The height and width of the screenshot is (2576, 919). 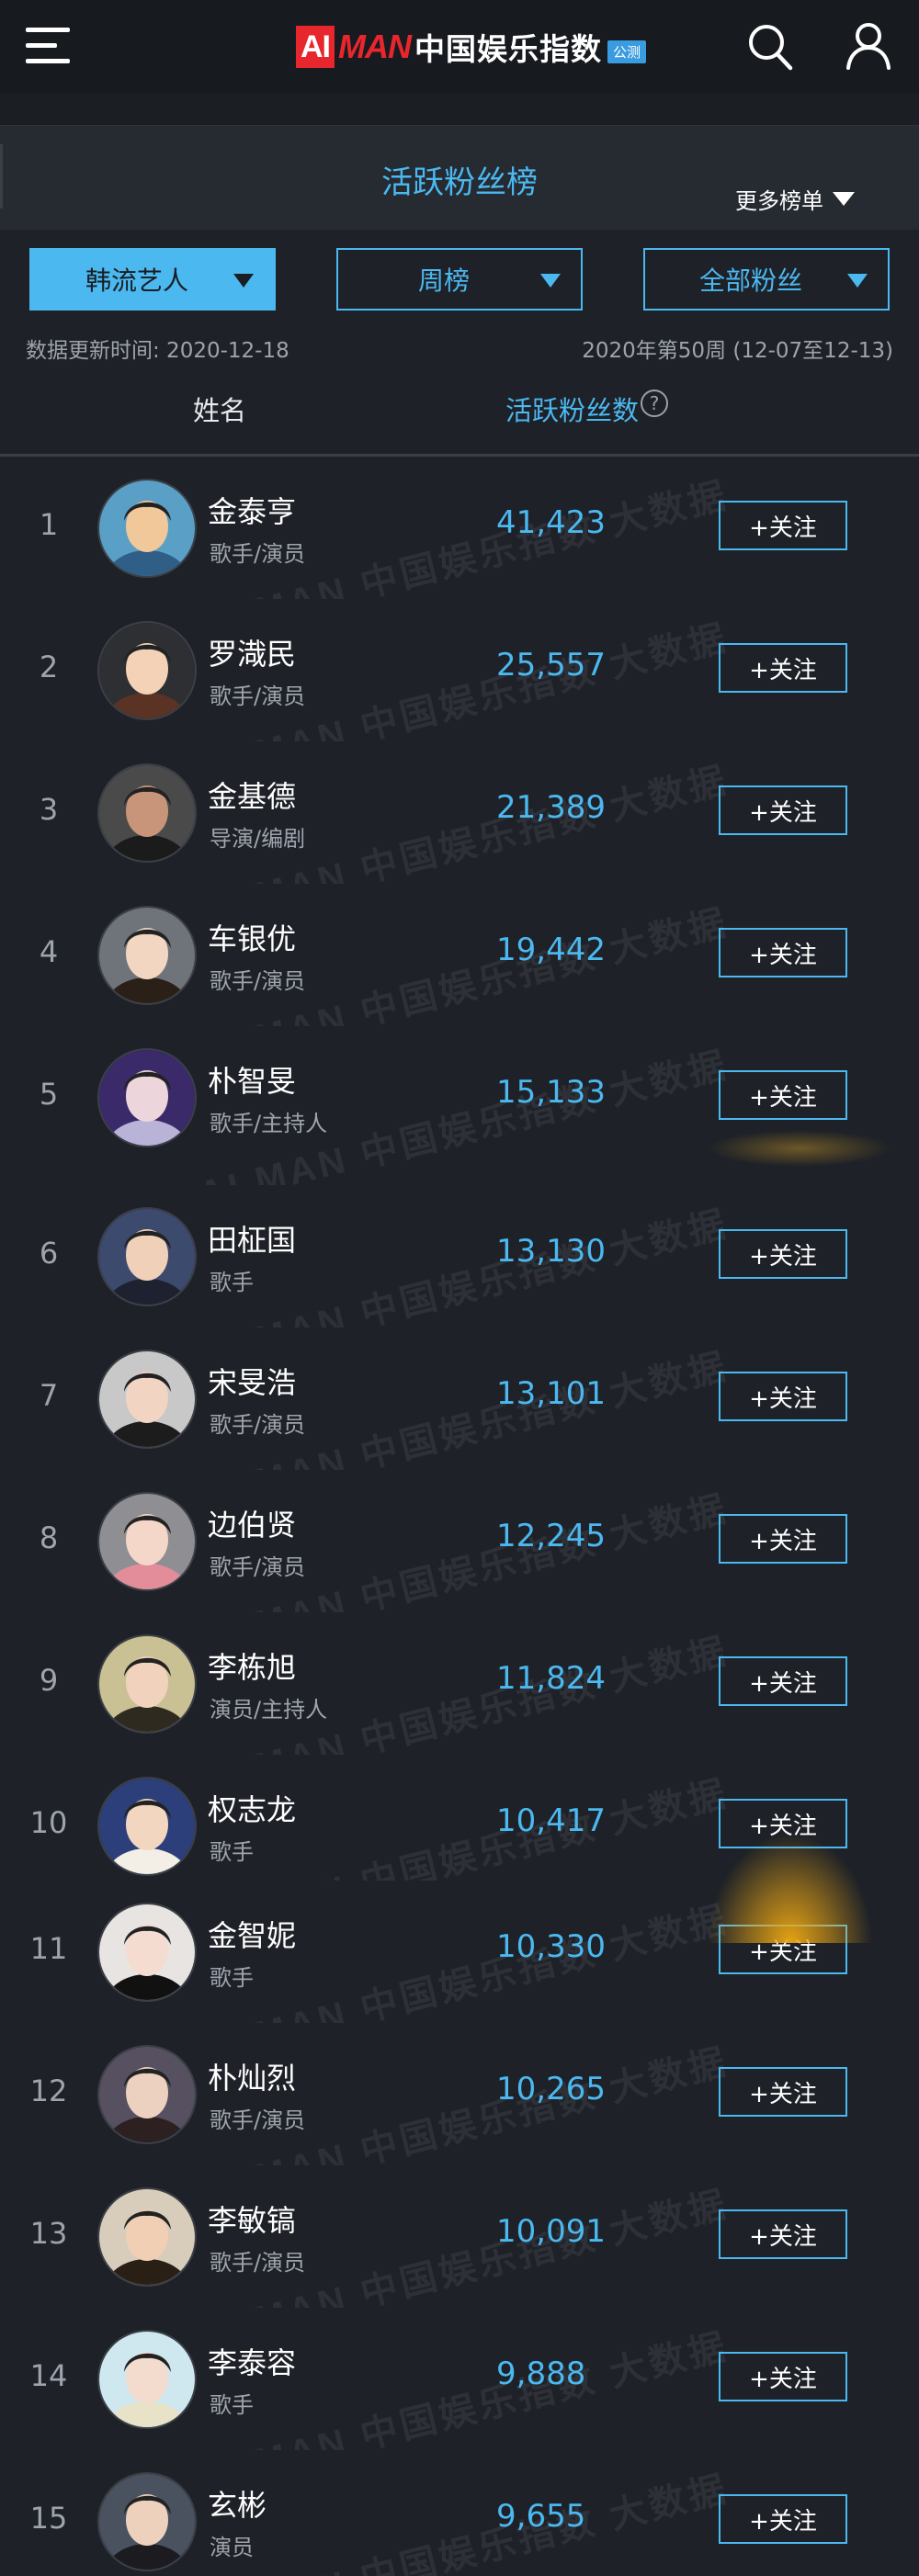 What do you see at coordinates (269, 1710) in the screenshot?
I see `artist-role: 演员/主持人` at bounding box center [269, 1710].